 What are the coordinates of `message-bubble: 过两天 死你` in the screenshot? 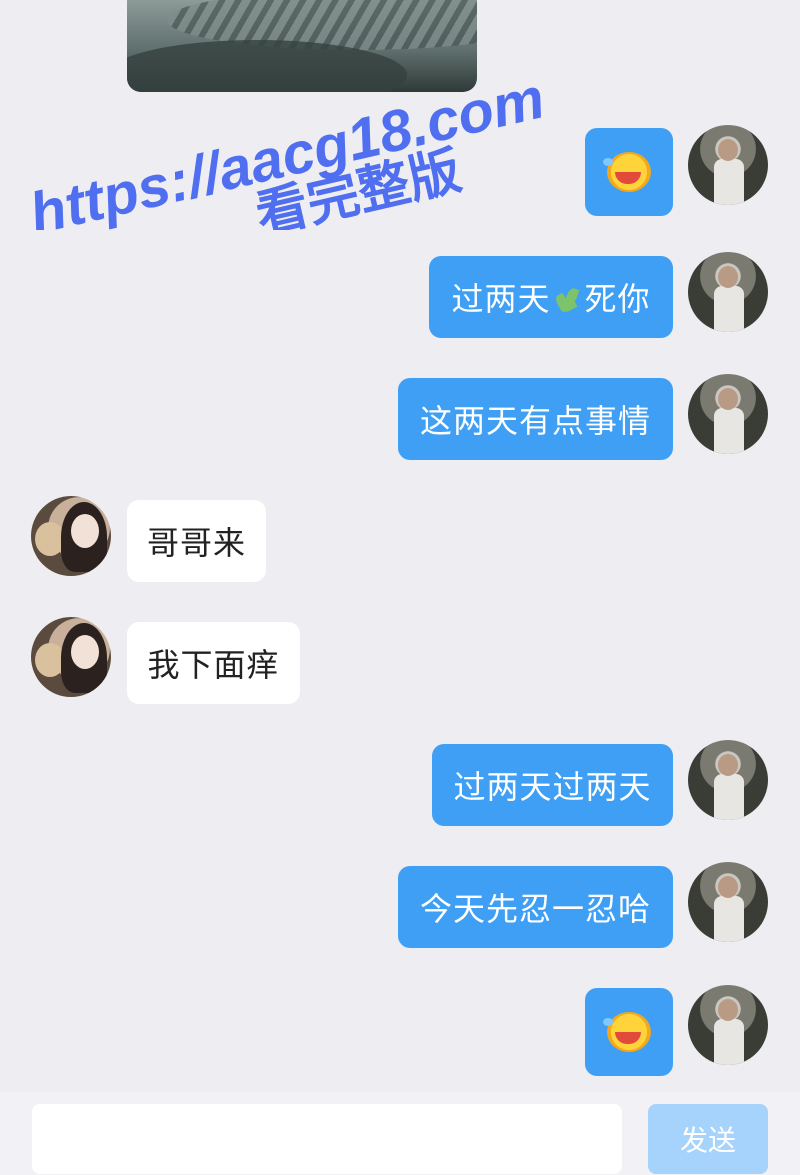 It's located at (551, 297).